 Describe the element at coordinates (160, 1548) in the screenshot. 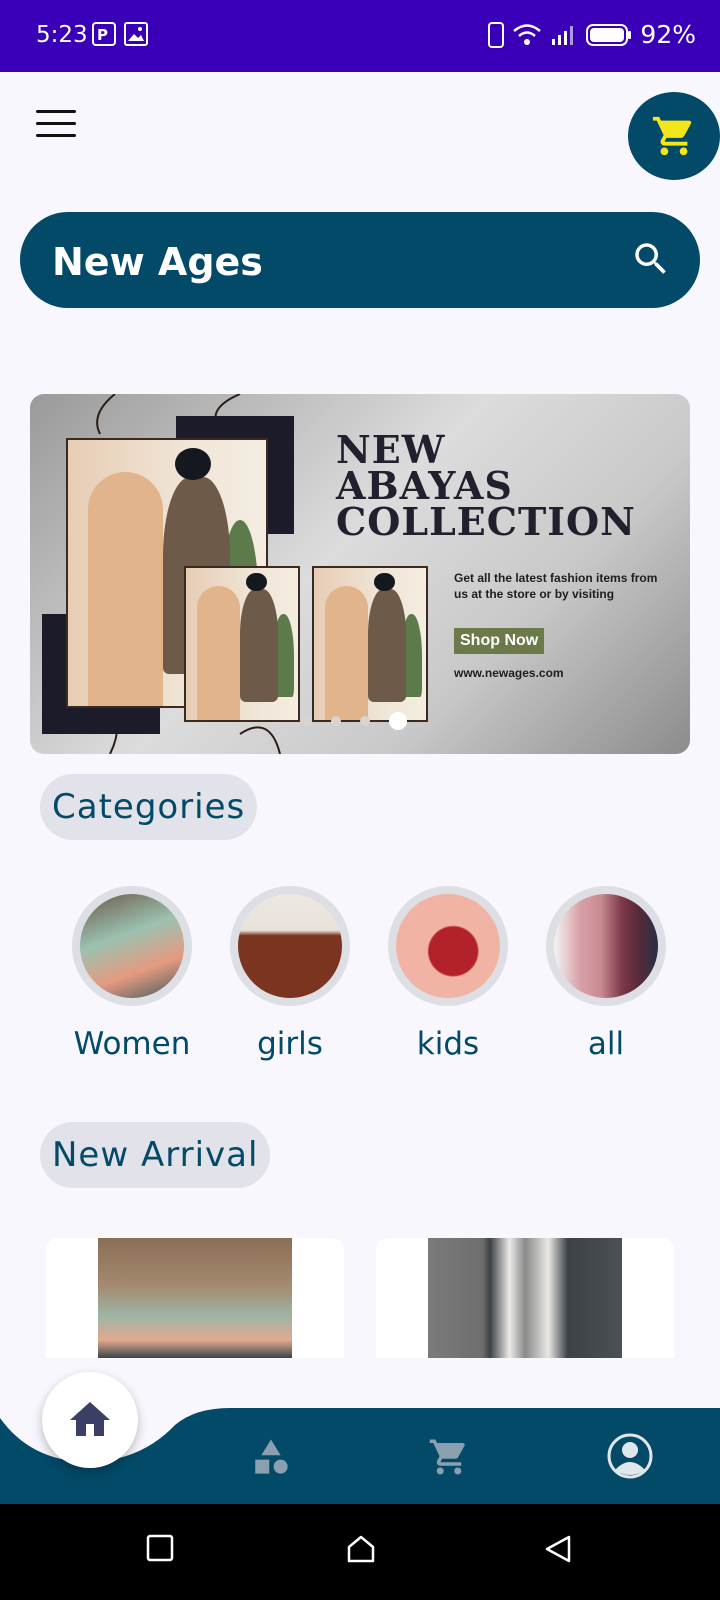

I see `recents-icon` at that location.